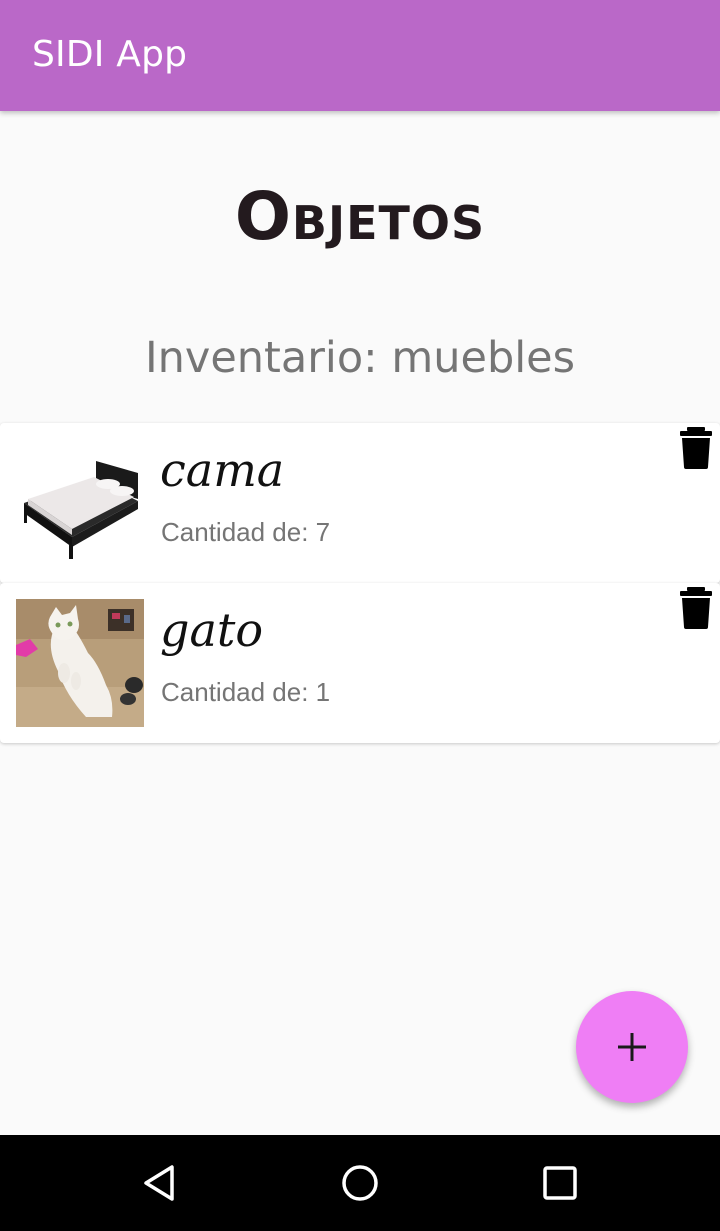  Describe the element at coordinates (360, 663) in the screenshot. I see `list-item: gato Cantidad de: 1` at that location.